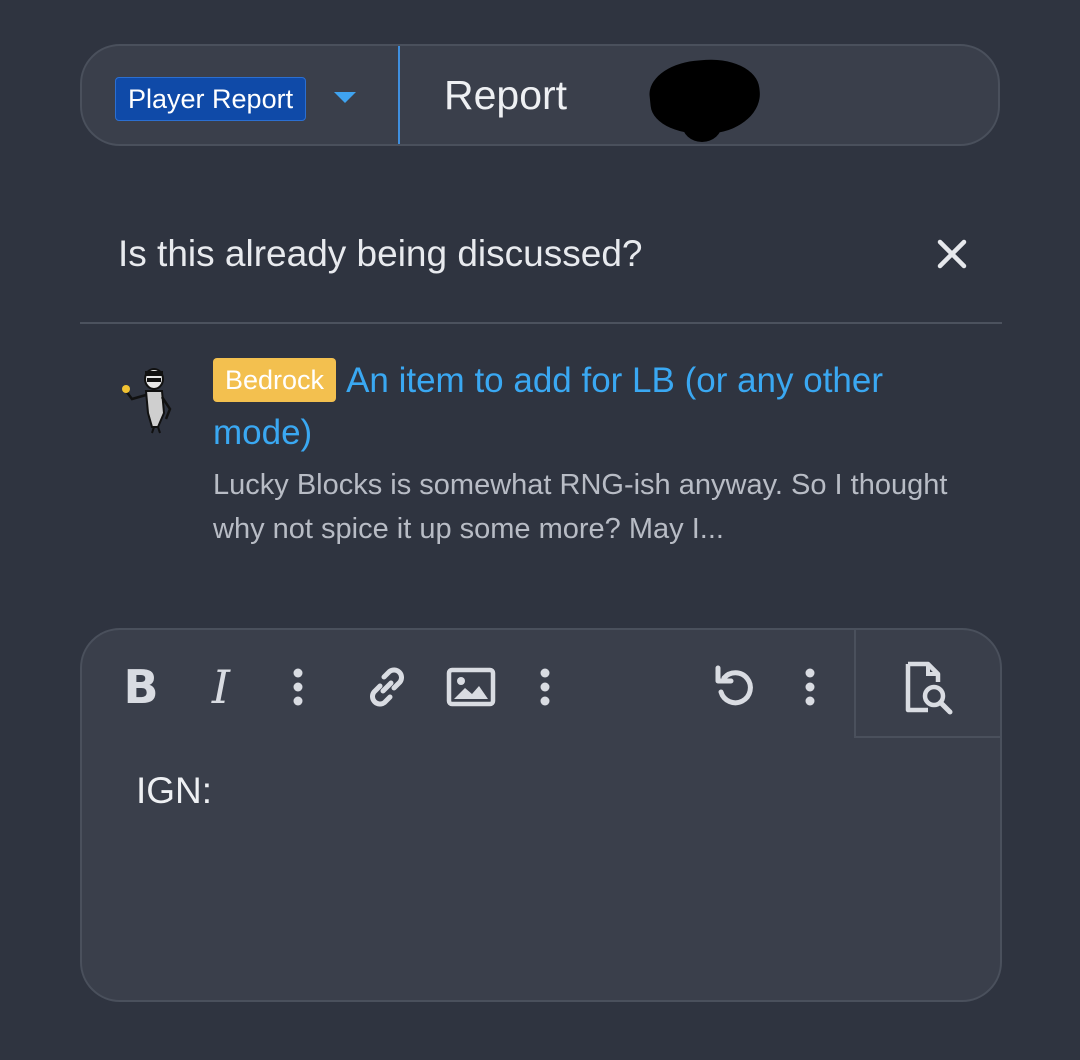 The image size is (1080, 1060). Describe the element at coordinates (387, 687) in the screenshot. I see `link-icon` at that location.